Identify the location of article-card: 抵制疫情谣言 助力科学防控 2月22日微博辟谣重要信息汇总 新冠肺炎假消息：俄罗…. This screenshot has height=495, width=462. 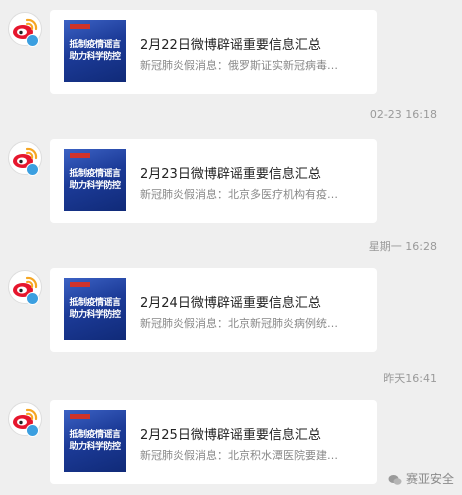
(213, 52).